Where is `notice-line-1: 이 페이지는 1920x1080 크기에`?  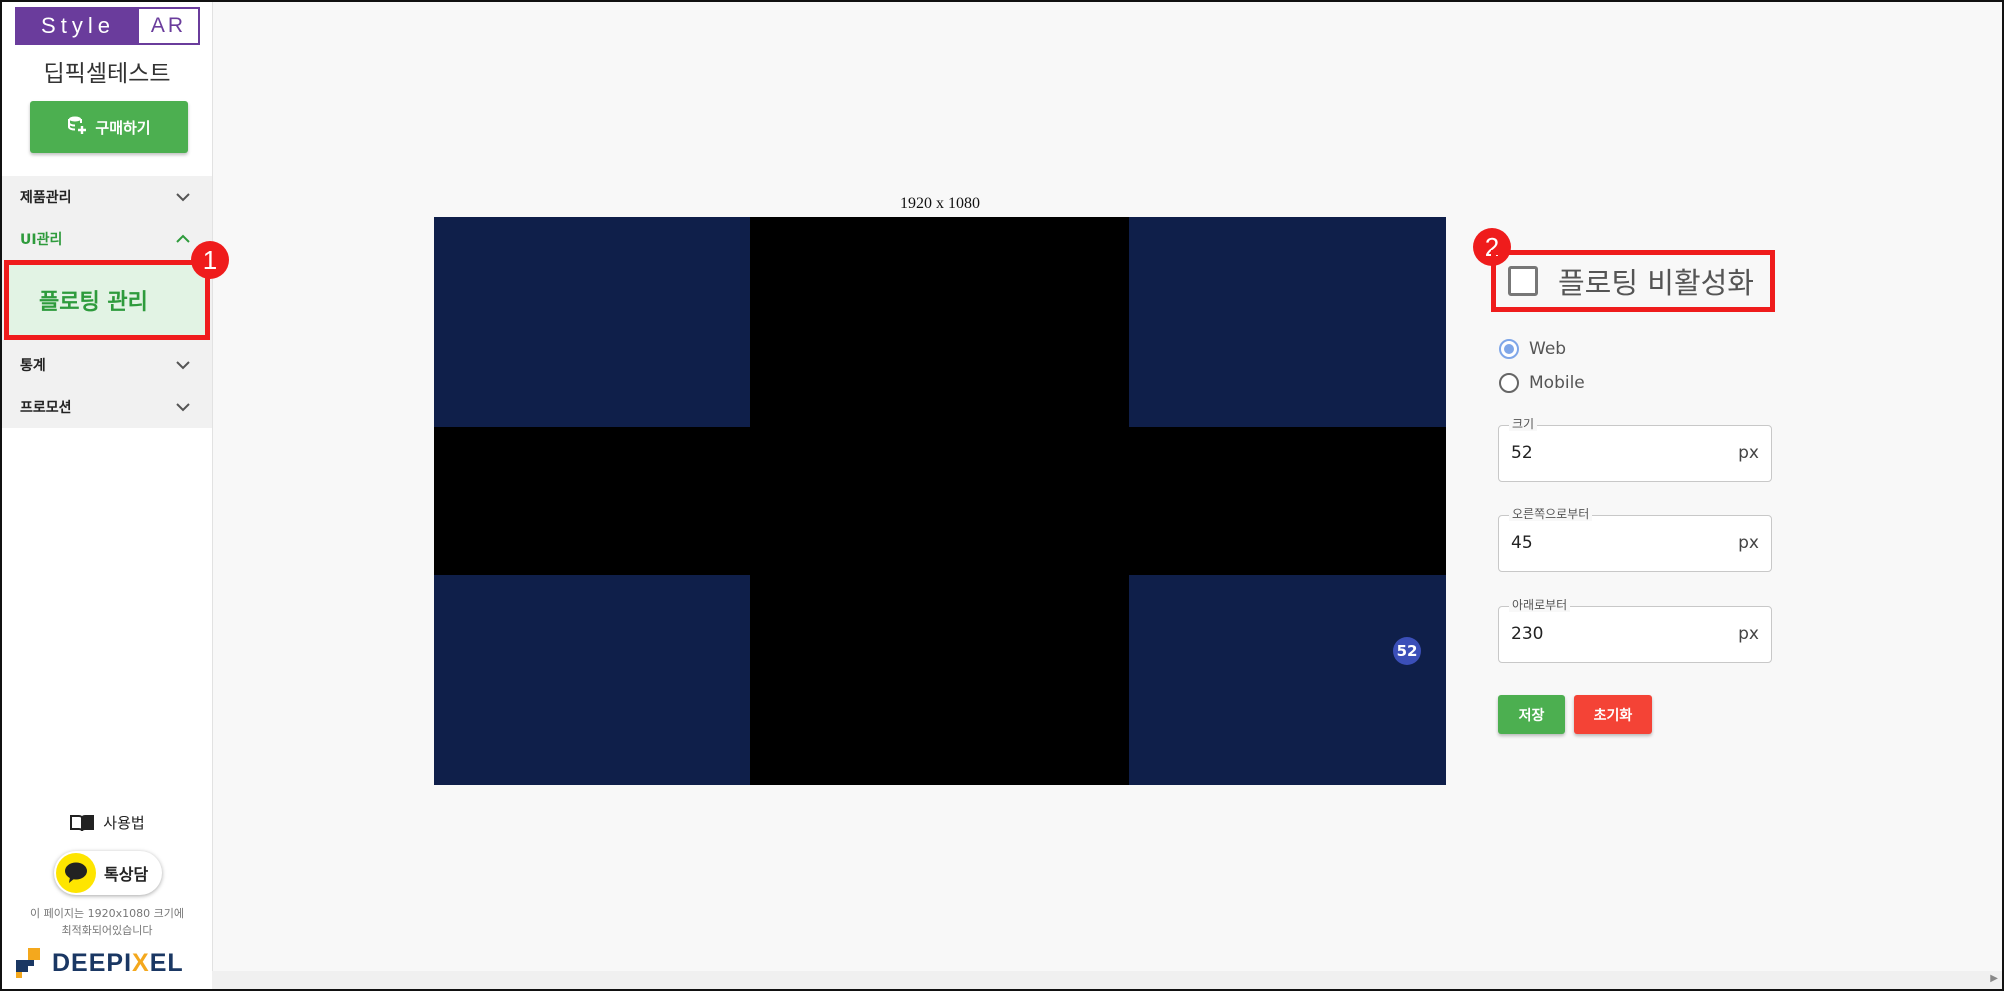
notice-line-1: 이 페이지는 1920x1080 크기에 is located at coordinates (107, 913).